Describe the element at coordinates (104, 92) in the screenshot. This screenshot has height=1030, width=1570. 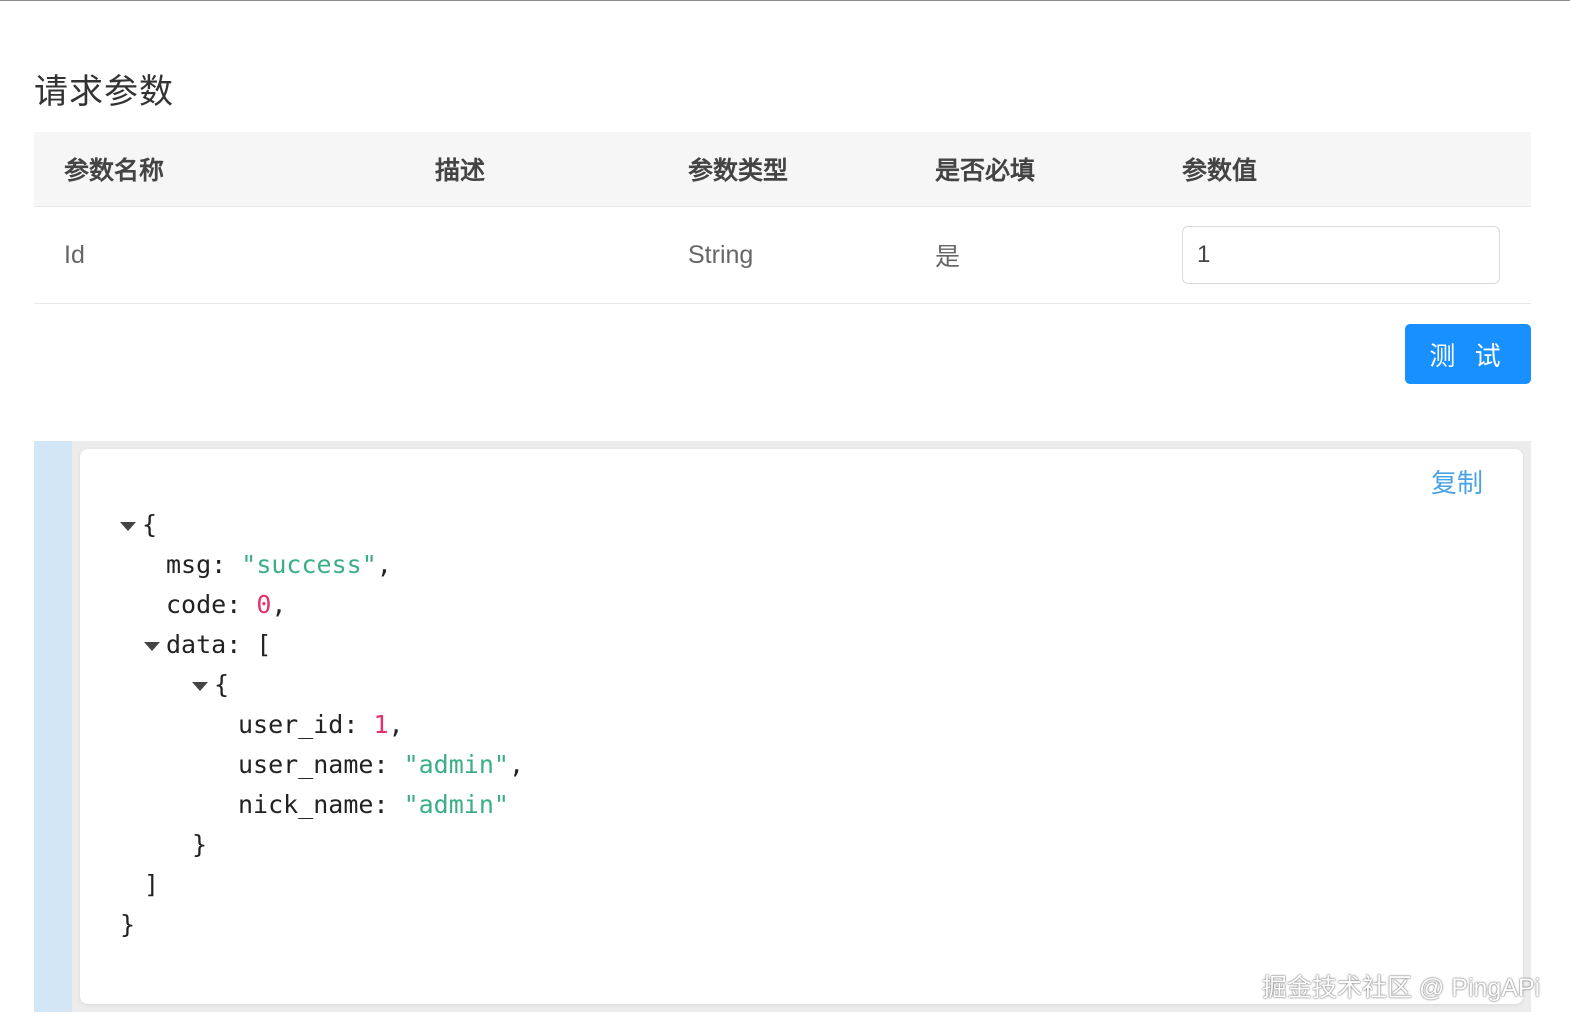
I see `section-title: 请求参数` at that location.